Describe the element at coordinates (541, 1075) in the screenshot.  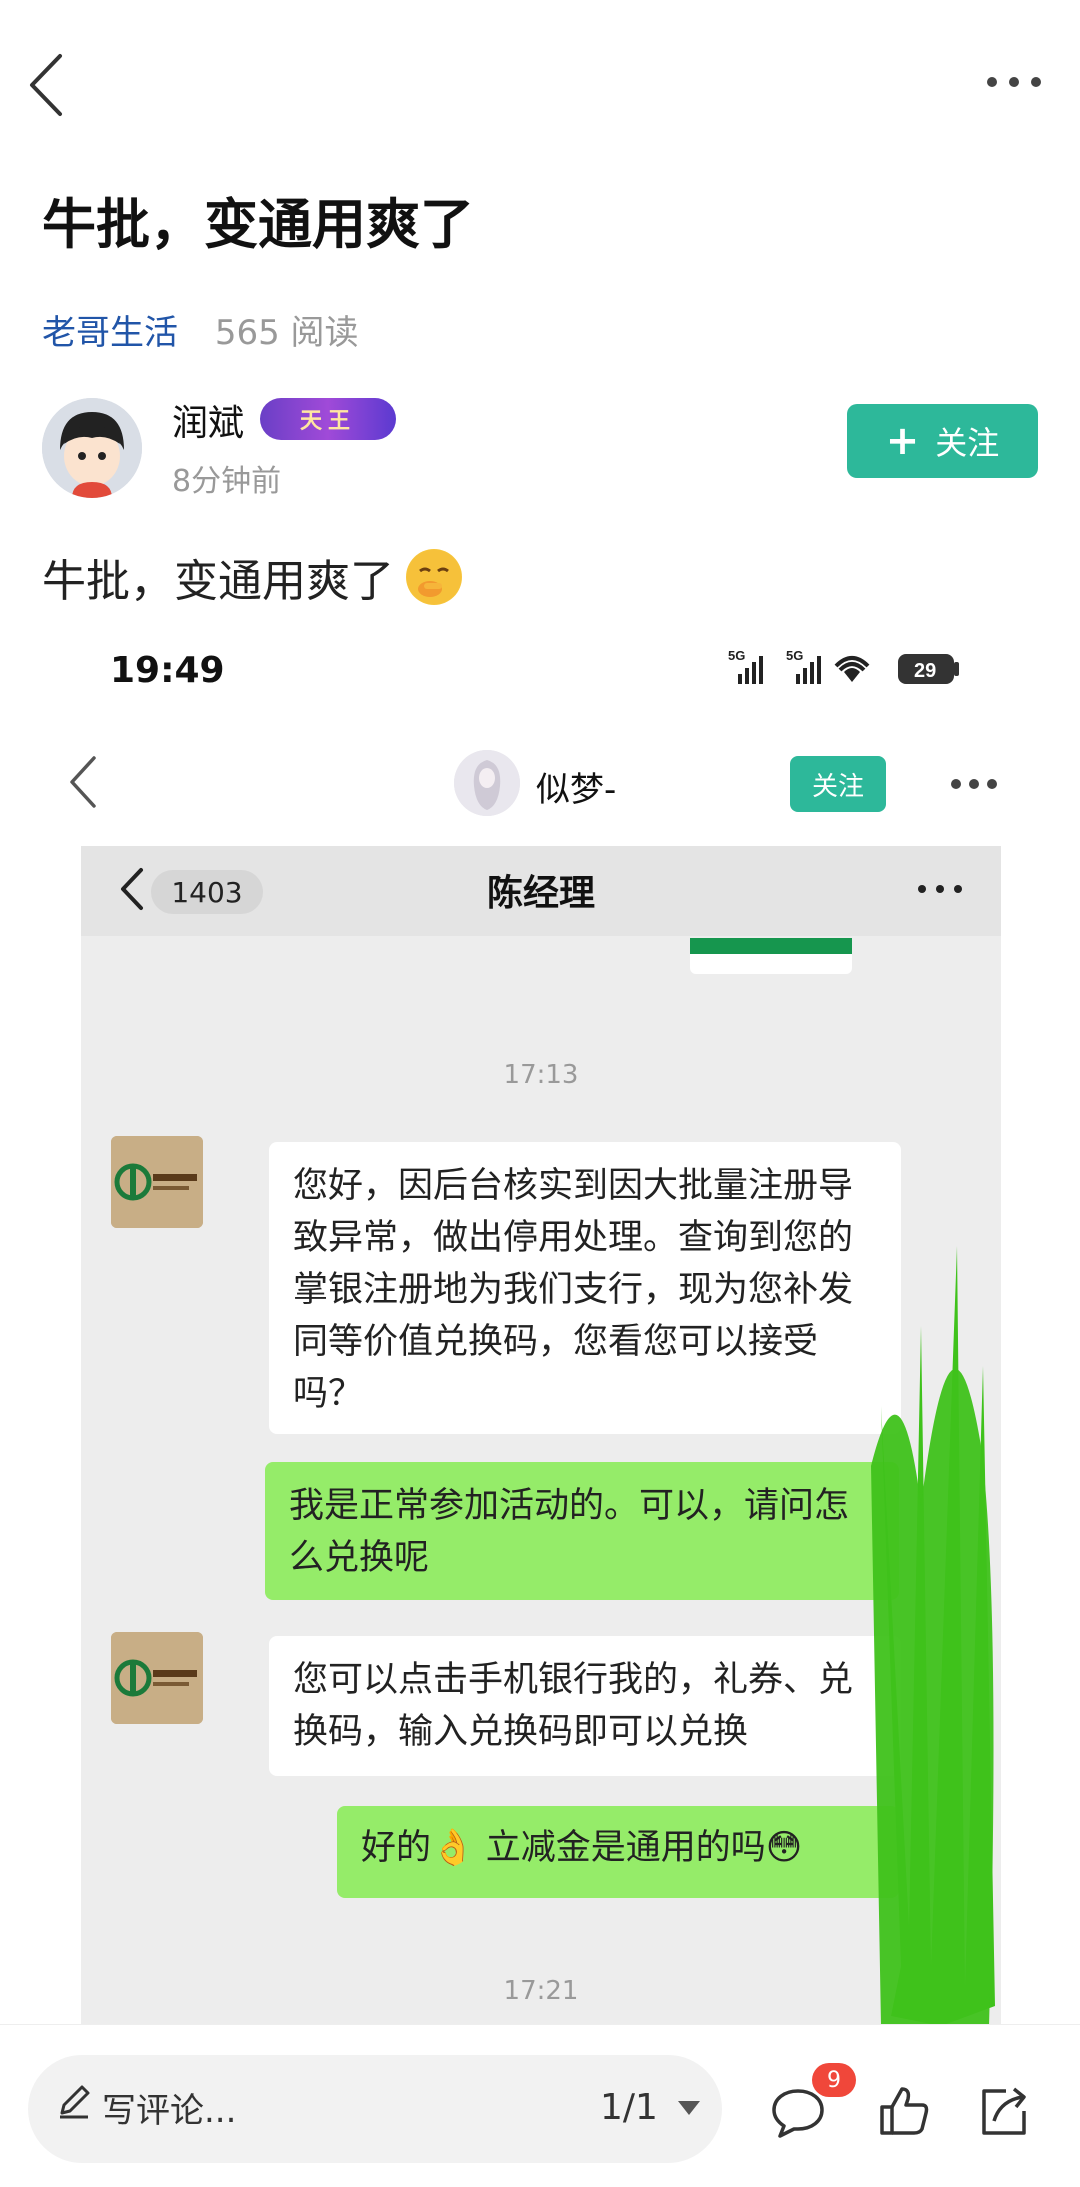
I see `chat-timestamp: 17:13` at that location.